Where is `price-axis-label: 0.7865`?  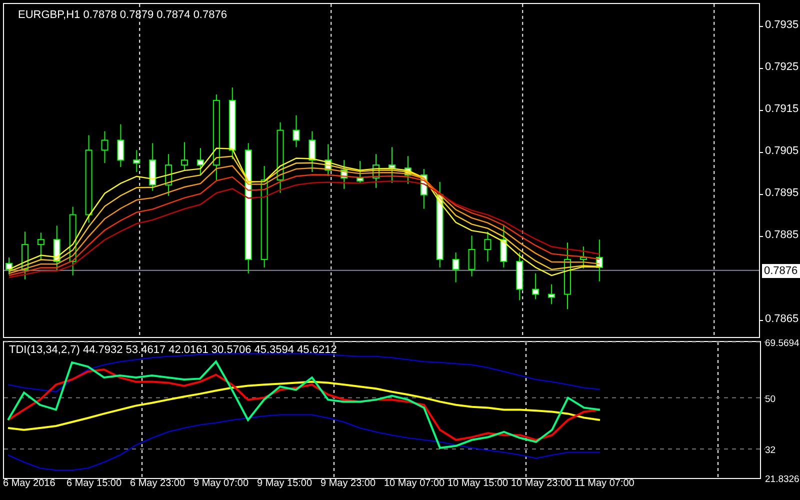
price-axis-label: 0.7865 is located at coordinates (782, 319).